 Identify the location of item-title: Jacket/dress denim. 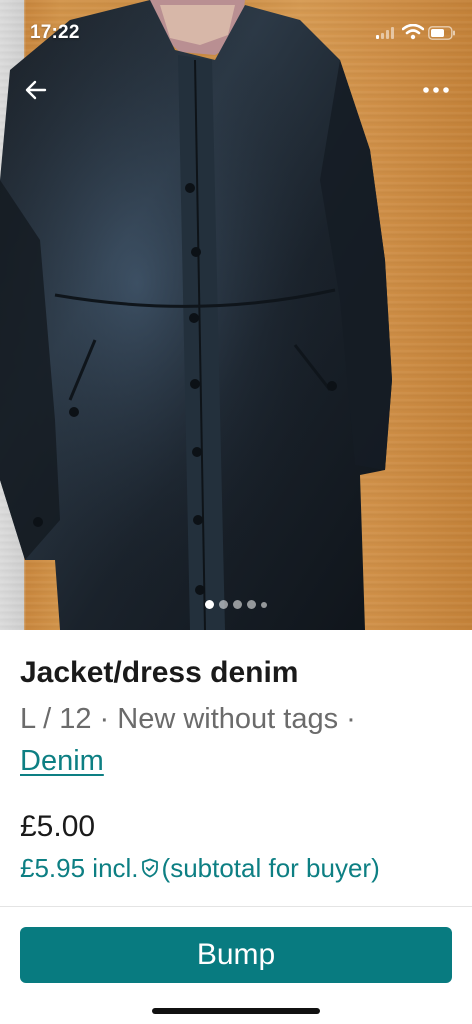
(159, 672).